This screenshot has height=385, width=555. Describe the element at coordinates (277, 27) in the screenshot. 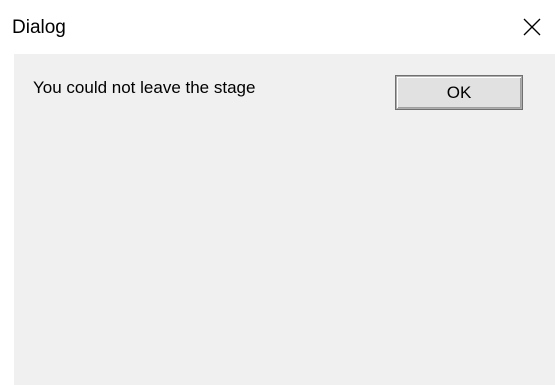

I see `title-bar: Dialog` at that location.